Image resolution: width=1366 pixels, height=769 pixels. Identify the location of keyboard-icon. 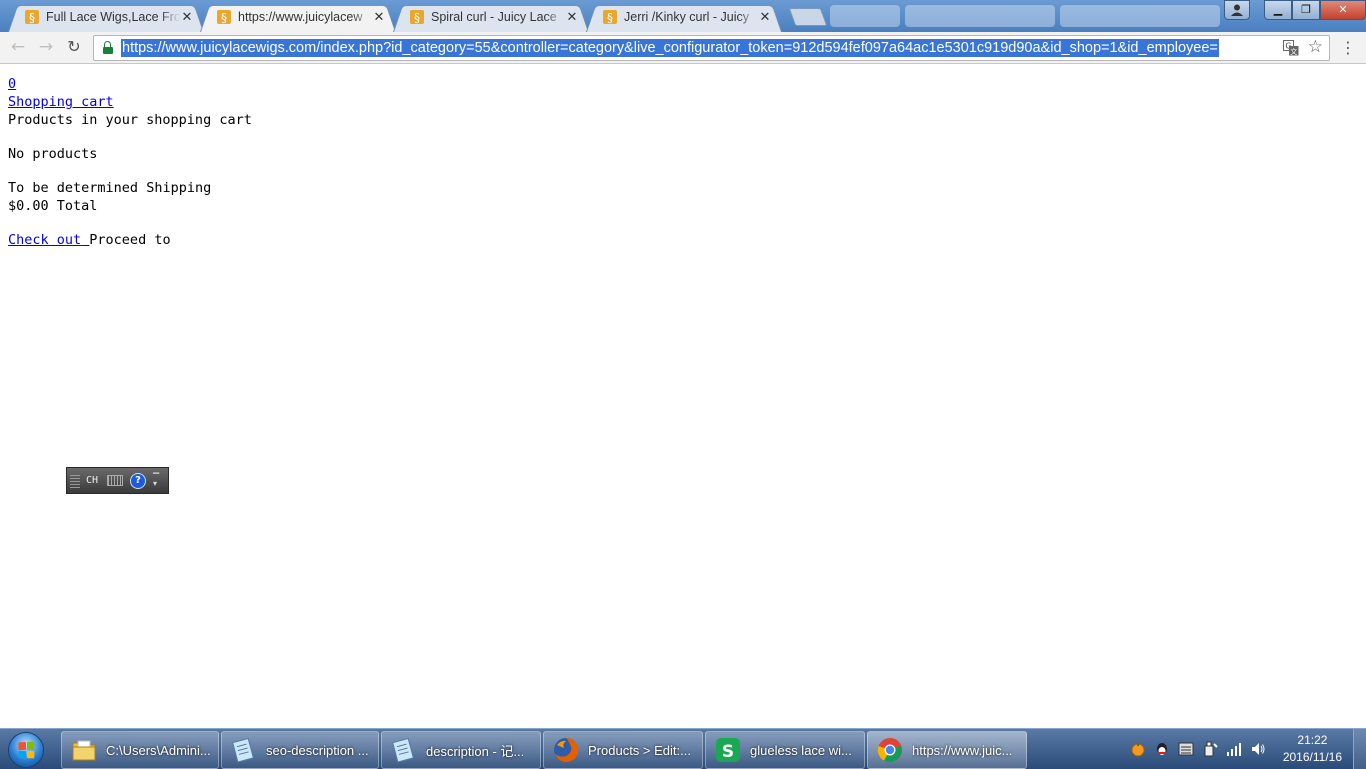
(115, 480).